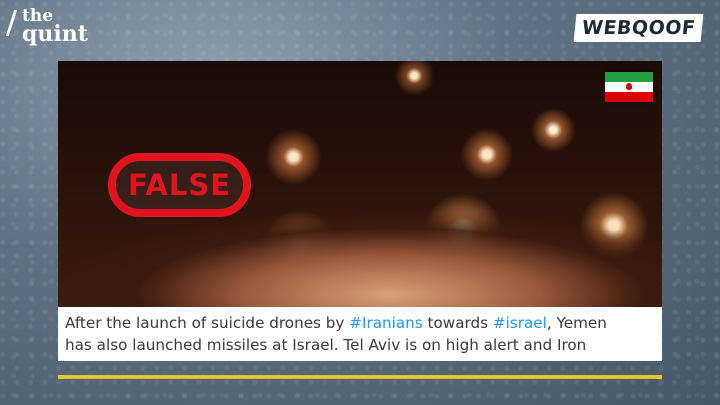 The image size is (720, 405). What do you see at coordinates (360, 377) in the screenshot?
I see `accent-underline` at bounding box center [360, 377].